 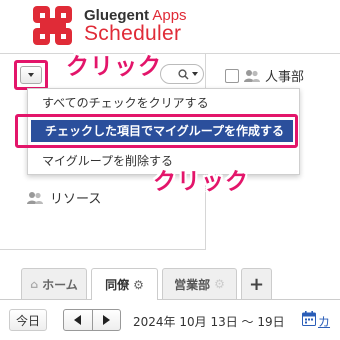 What do you see at coordinates (31, 75) in the screenshot?
I see `toggle-highlight-box` at bounding box center [31, 75].